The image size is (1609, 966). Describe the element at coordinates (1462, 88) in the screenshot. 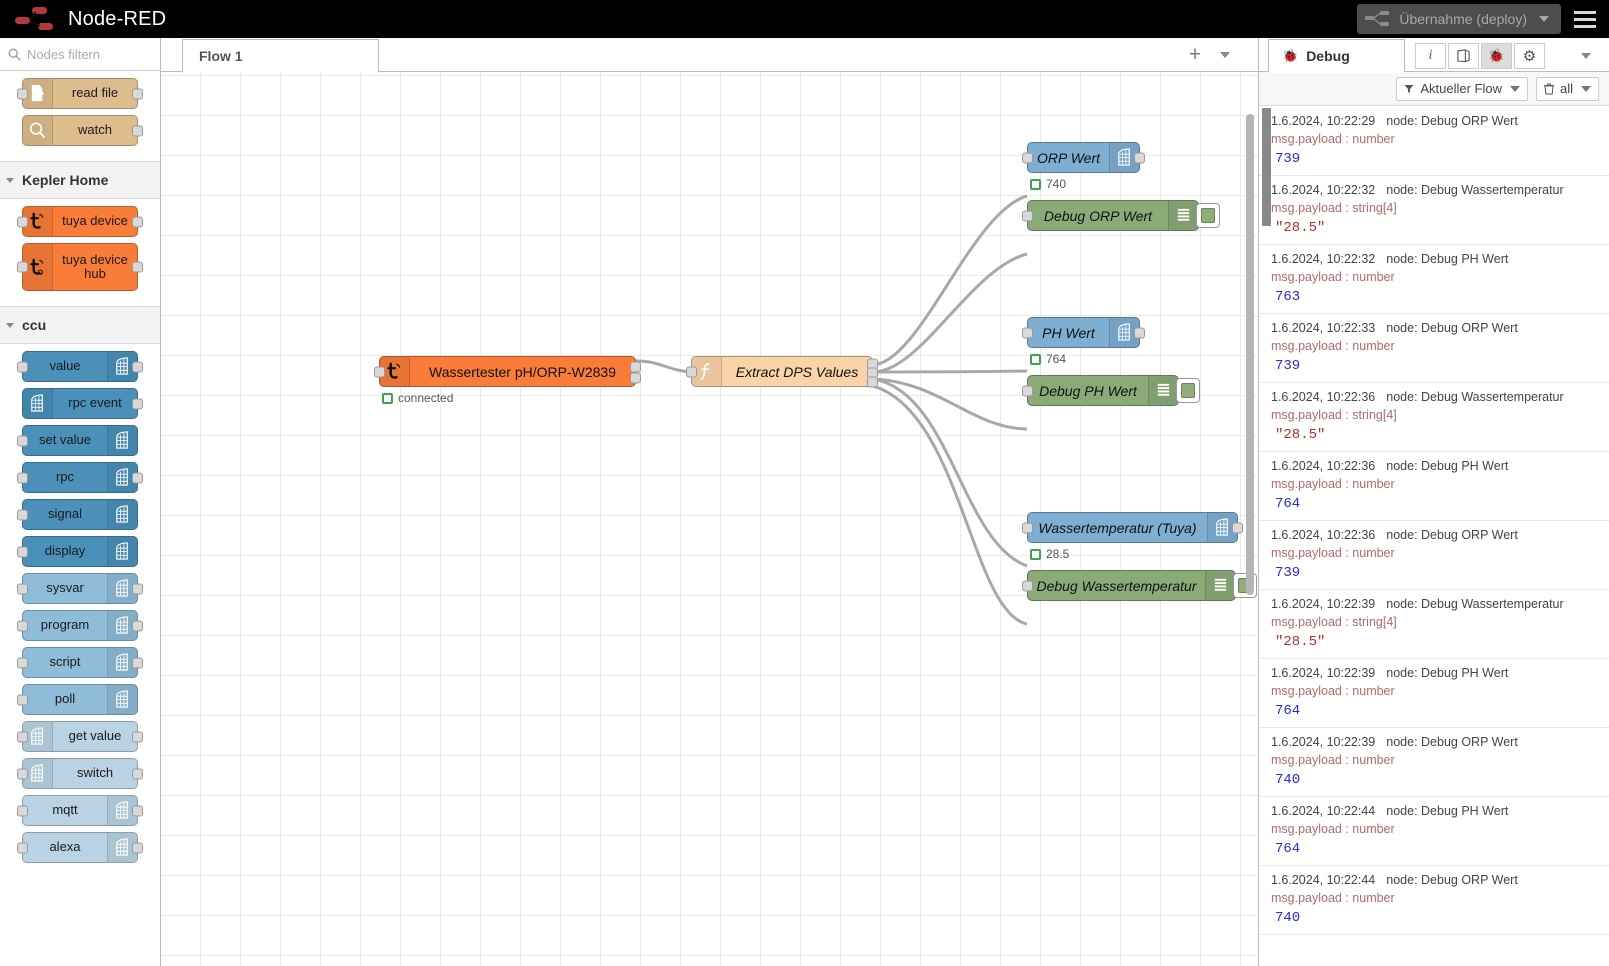

I see `filter-flow-button: Aktueller Flow` at that location.